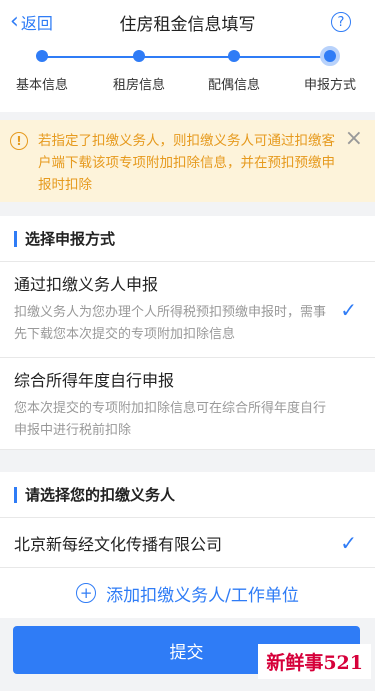 The height and width of the screenshot is (691, 375). Describe the element at coordinates (100, 495) in the screenshot. I see `section-heading-text: 请选择您的扣缴义务人` at that location.